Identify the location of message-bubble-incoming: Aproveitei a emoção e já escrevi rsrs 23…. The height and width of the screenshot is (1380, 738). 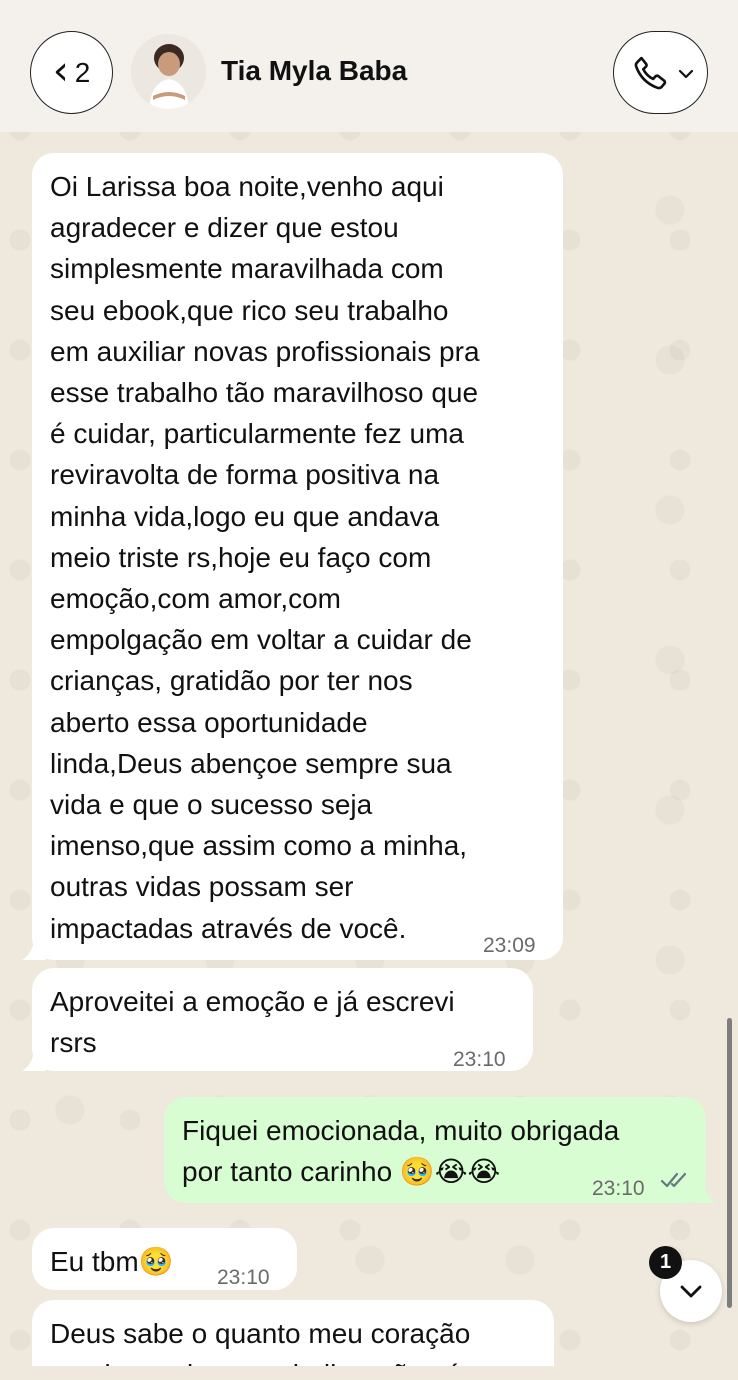
(282, 1019).